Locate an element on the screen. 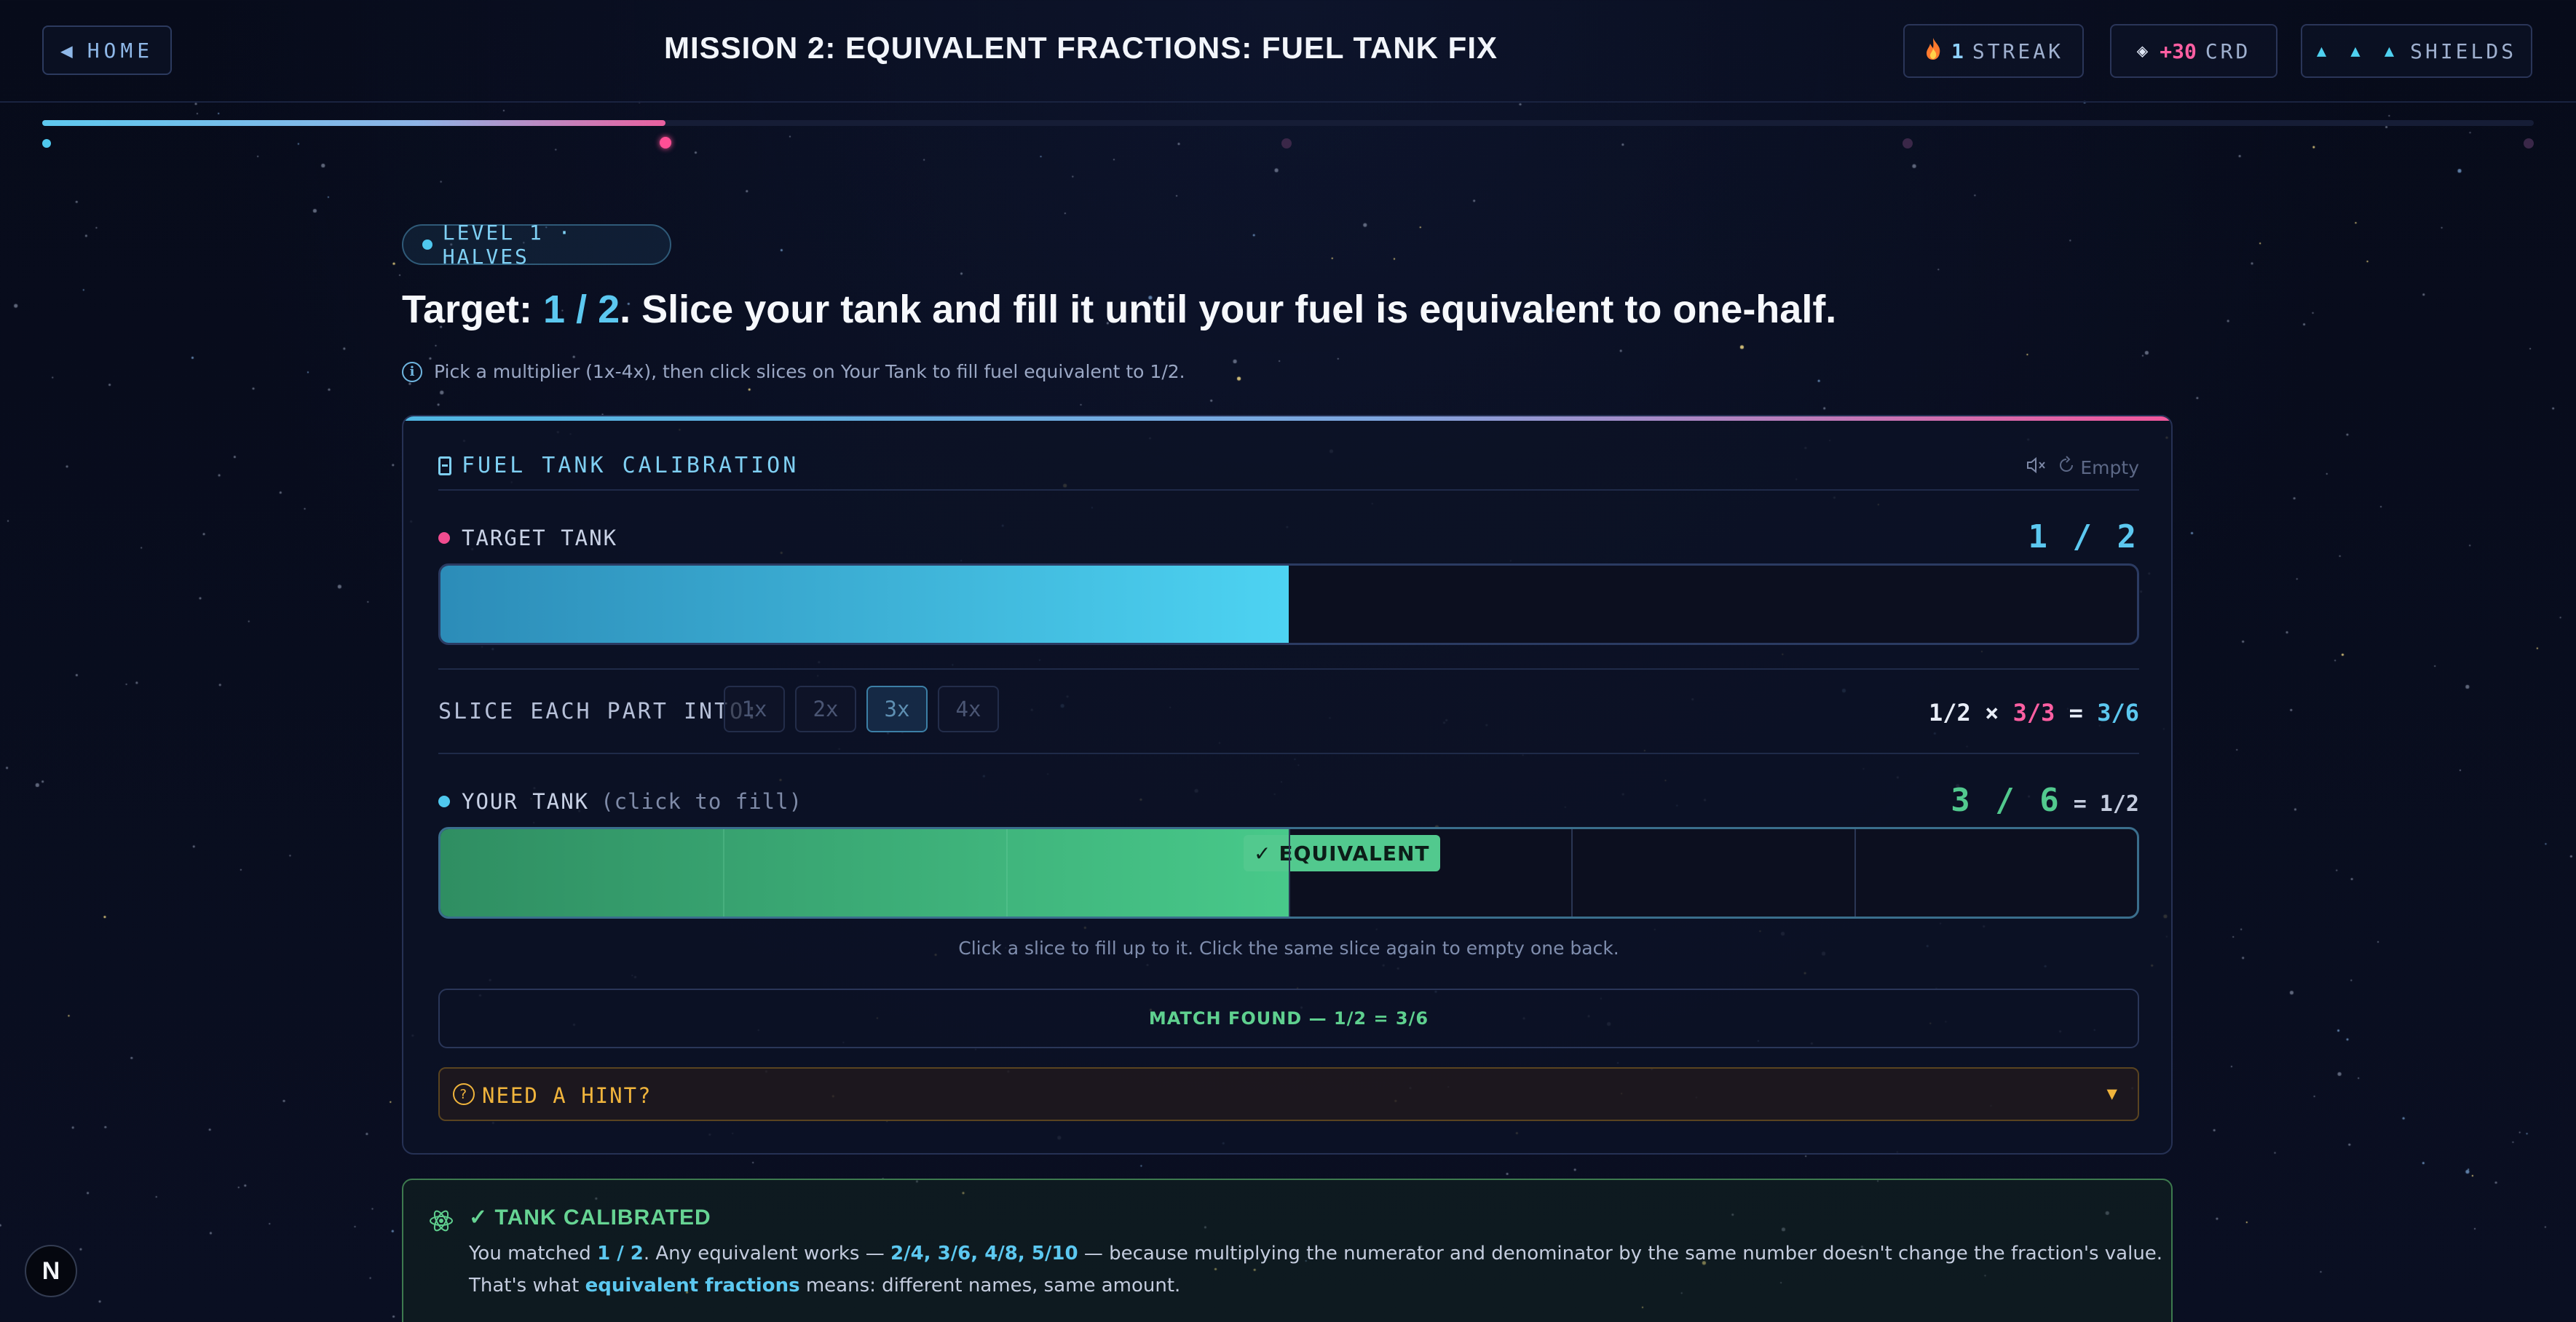 This screenshot has height=1322, width=2576. empty-button: Empty is located at coordinates (2098, 468).